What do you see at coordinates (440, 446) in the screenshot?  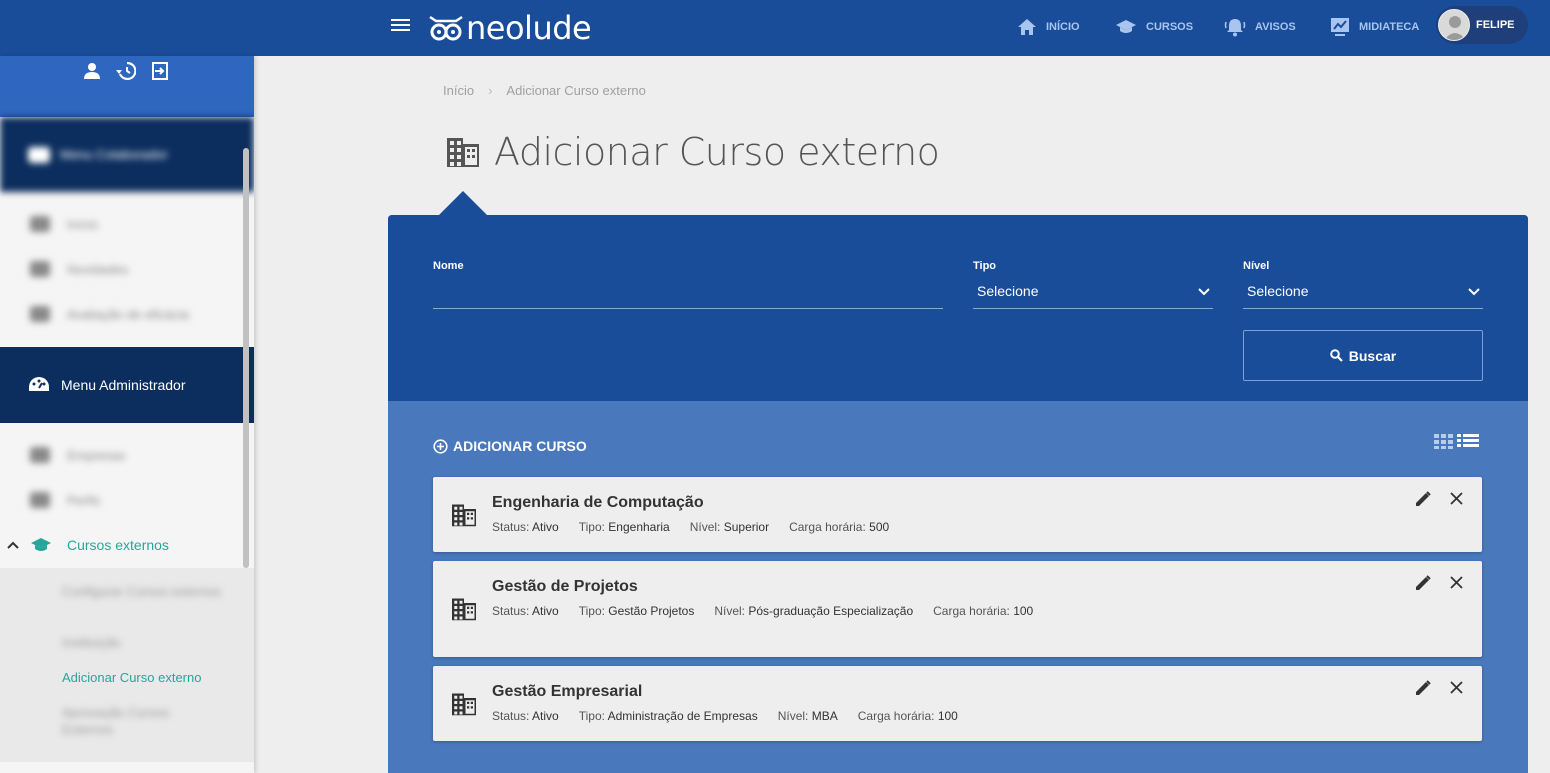 I see `plus-circle-icon` at bounding box center [440, 446].